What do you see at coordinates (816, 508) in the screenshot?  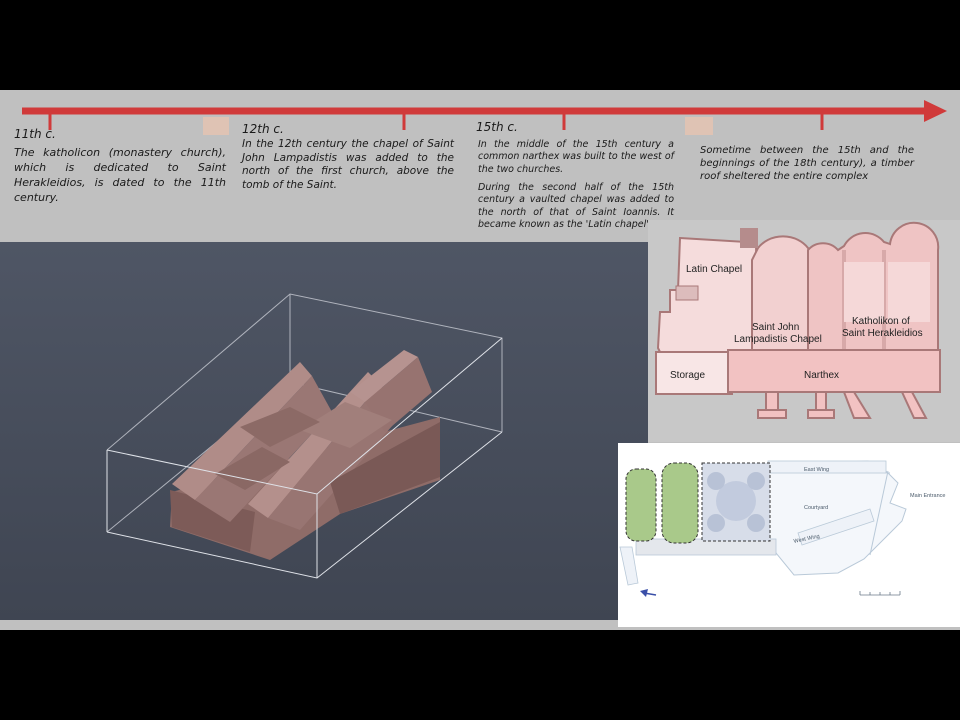 I see `label-courtyard: Courtyard` at bounding box center [816, 508].